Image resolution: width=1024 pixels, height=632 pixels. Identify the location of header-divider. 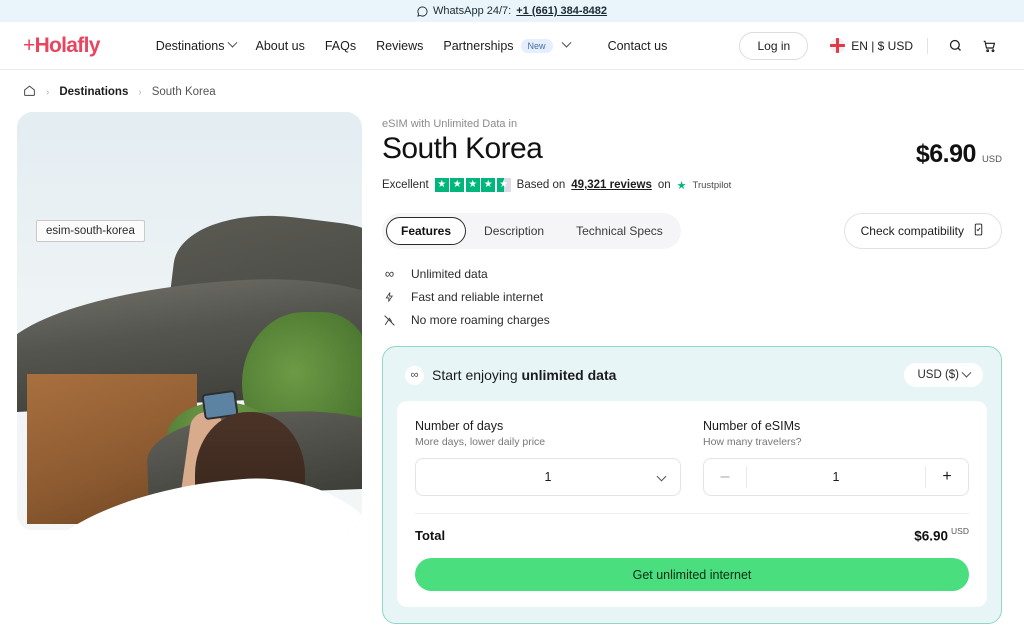
(927, 45).